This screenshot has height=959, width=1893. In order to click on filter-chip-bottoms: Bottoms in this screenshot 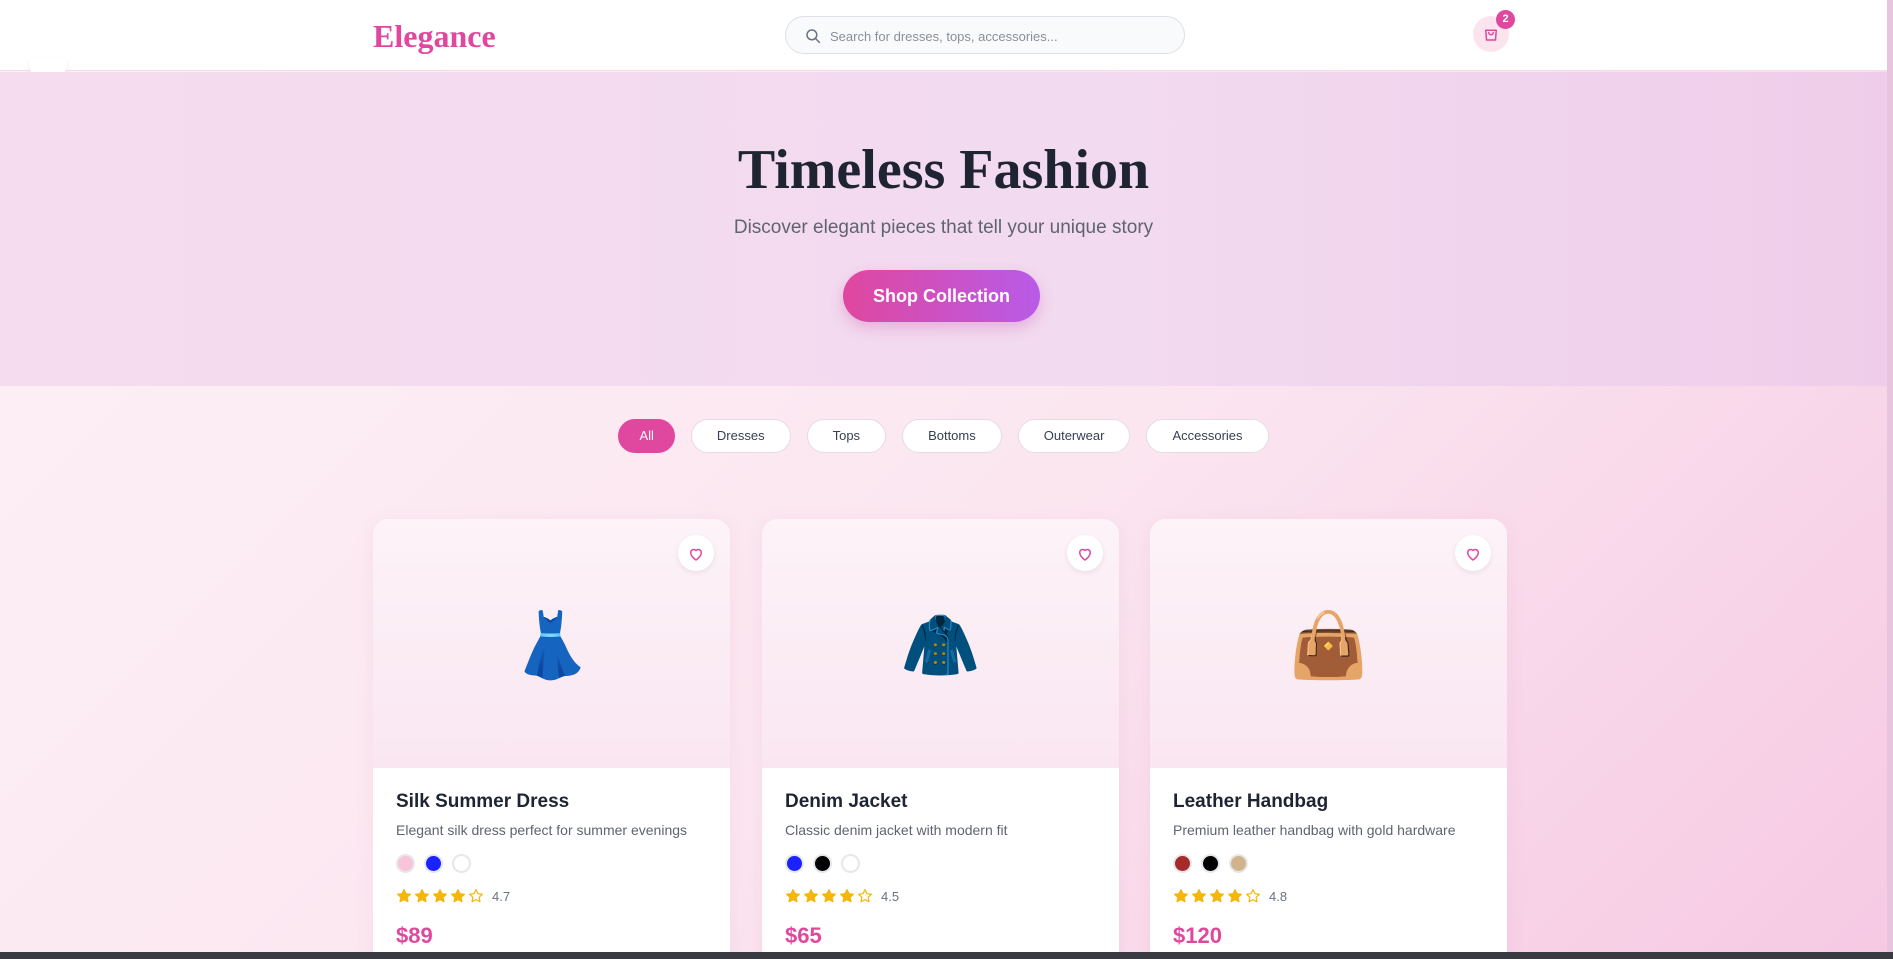, I will do `click(952, 436)`.